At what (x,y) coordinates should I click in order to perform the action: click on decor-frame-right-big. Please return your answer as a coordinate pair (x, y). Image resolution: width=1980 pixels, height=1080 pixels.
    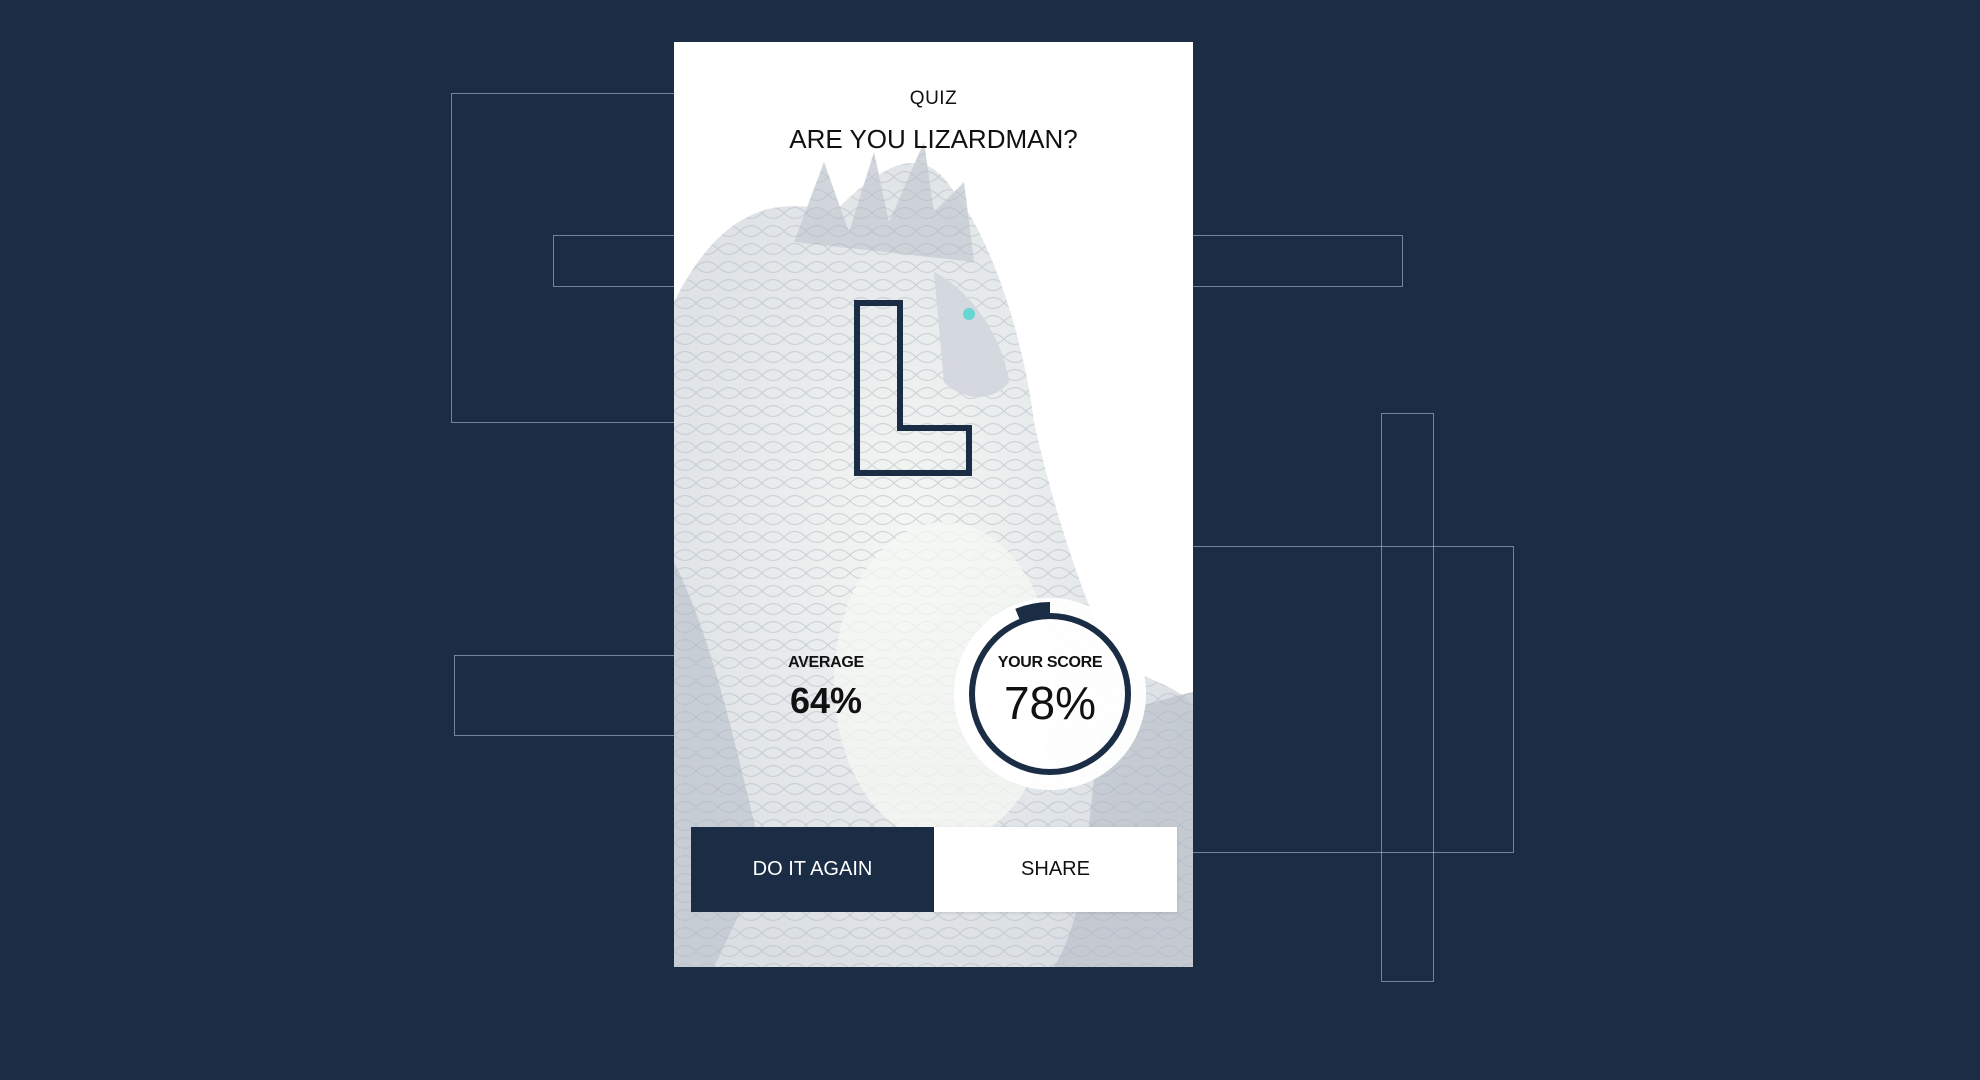
    Looking at the image, I should click on (1352, 699).